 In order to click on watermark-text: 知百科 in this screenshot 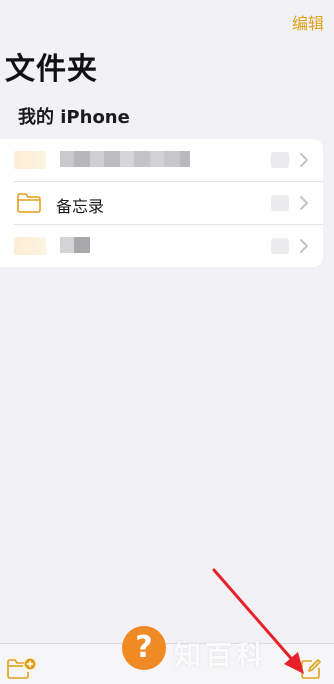, I will do `click(220, 656)`.